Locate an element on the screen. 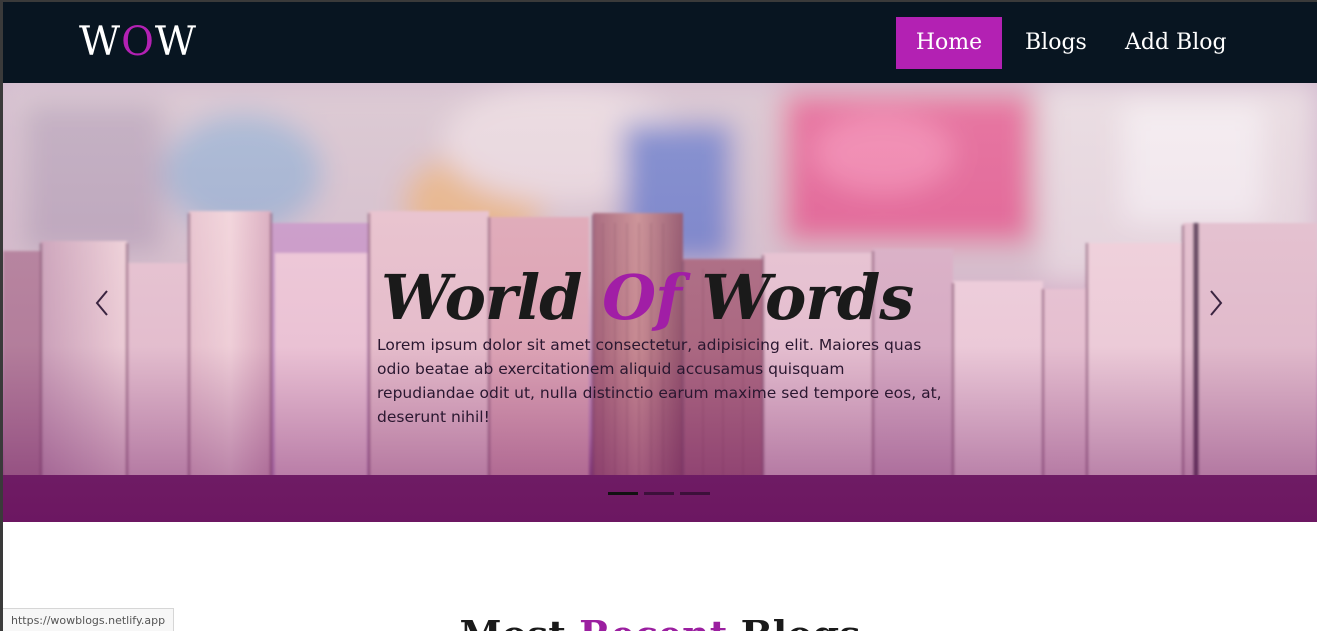 Image resolution: width=1317 pixels, height=631 pixels. brand-letter-w2: W is located at coordinates (176, 42).